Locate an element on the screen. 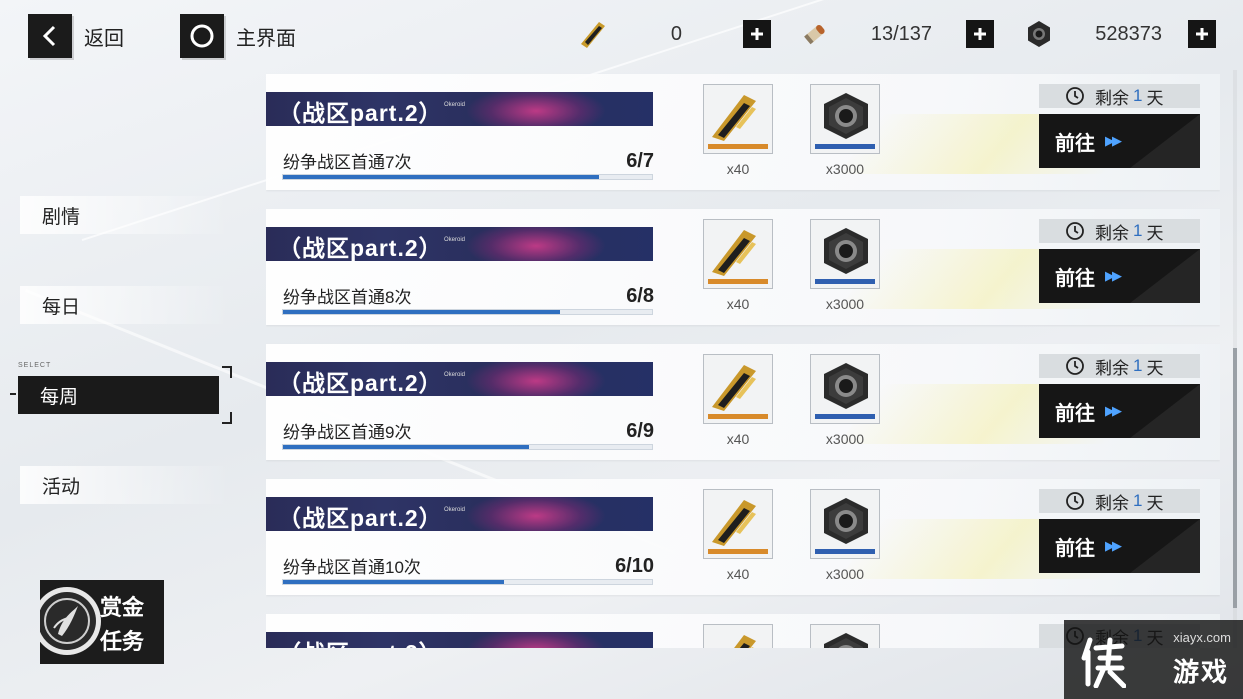  sidebar-item-label: 活动 is located at coordinates (61, 487).